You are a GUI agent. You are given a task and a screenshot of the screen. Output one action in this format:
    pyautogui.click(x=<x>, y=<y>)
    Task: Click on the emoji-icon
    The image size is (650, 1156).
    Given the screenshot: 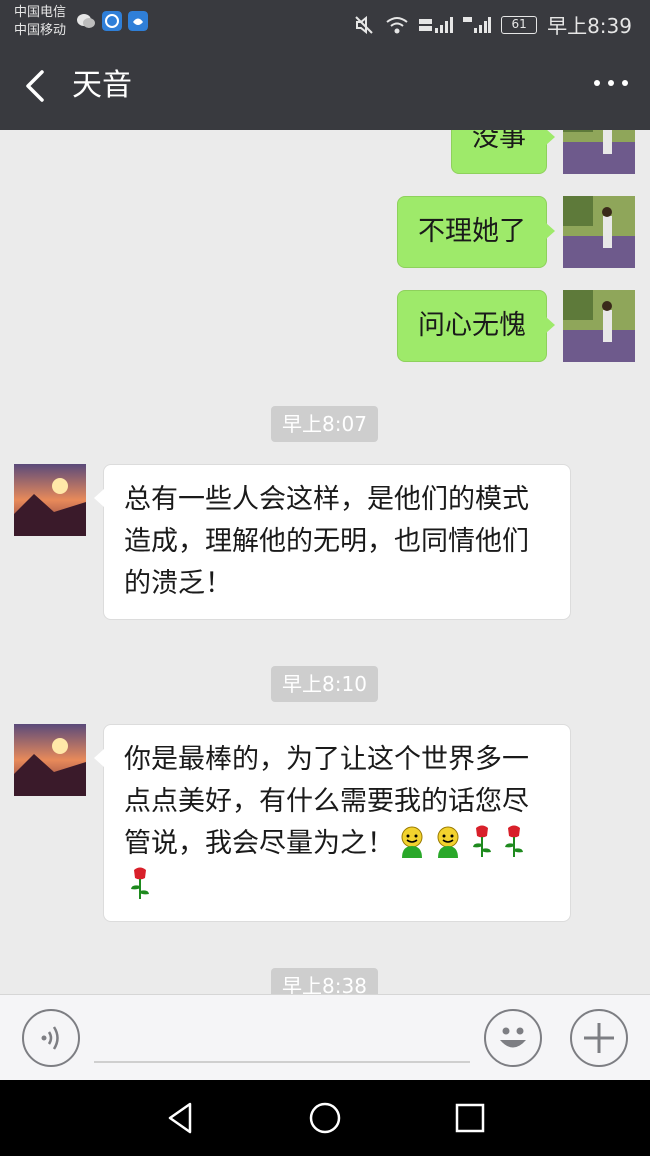 What is the action you would take?
    pyautogui.click(x=513, y=1038)
    